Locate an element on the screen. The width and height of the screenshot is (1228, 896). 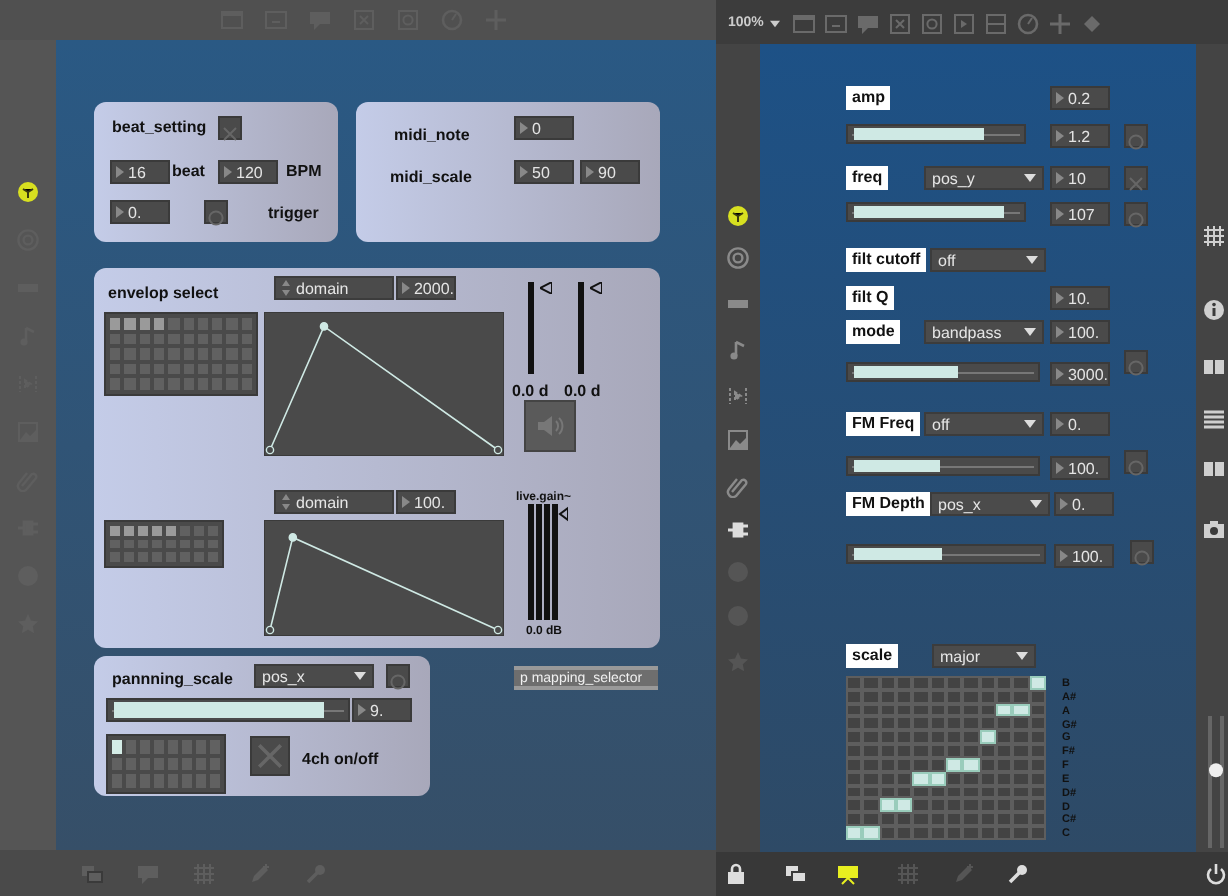
volume-slider is located at coordinates (1216, 782).